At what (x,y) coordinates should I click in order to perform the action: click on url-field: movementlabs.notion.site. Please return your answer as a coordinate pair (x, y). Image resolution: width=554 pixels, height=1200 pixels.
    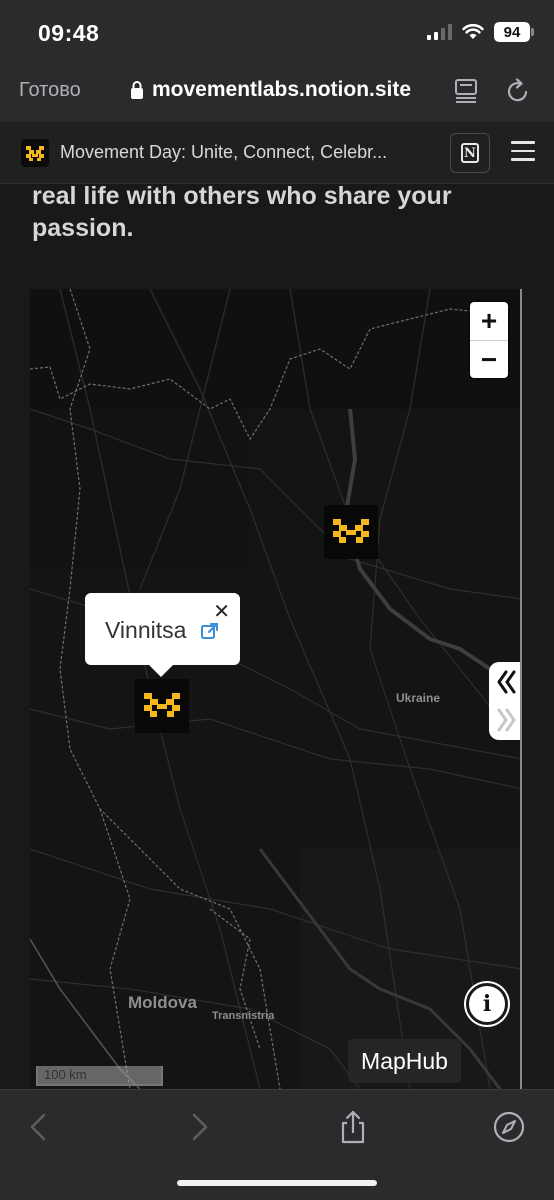
    Looking at the image, I should click on (270, 90).